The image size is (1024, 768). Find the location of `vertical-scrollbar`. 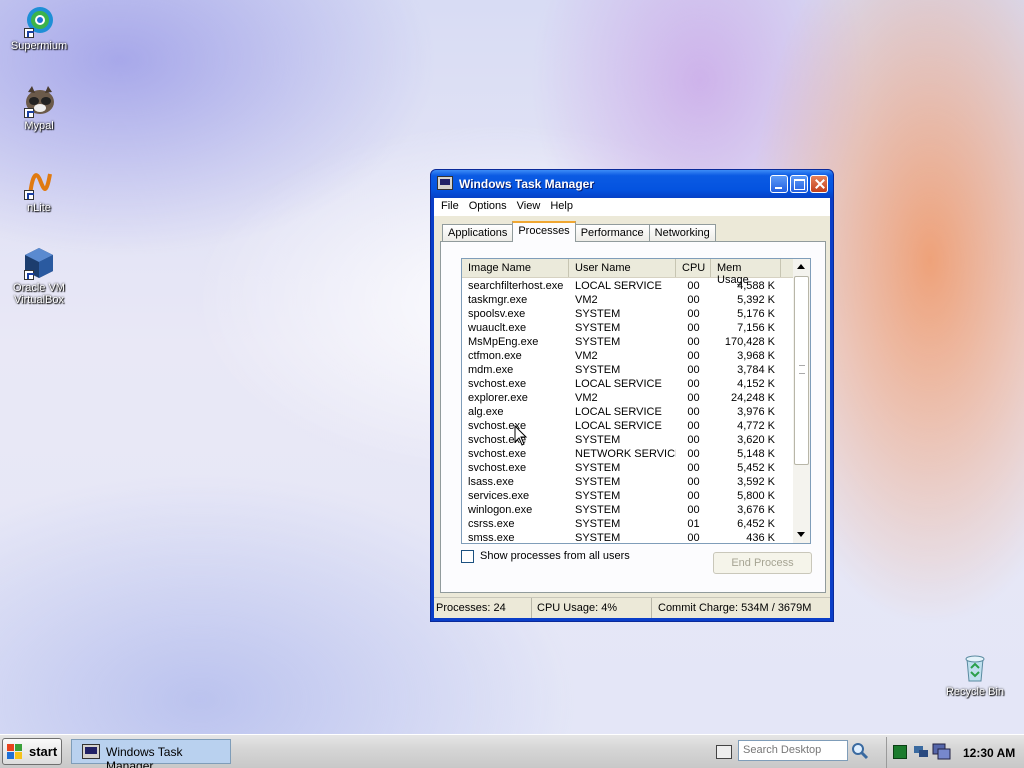

vertical-scrollbar is located at coordinates (801, 401).